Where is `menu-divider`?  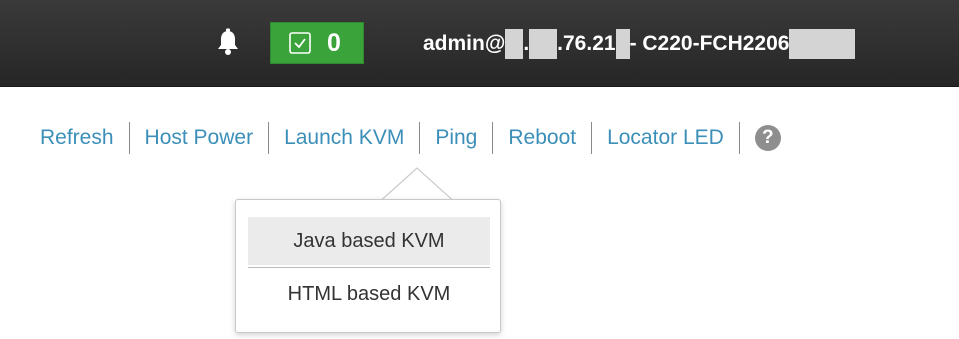
menu-divider is located at coordinates (369, 267).